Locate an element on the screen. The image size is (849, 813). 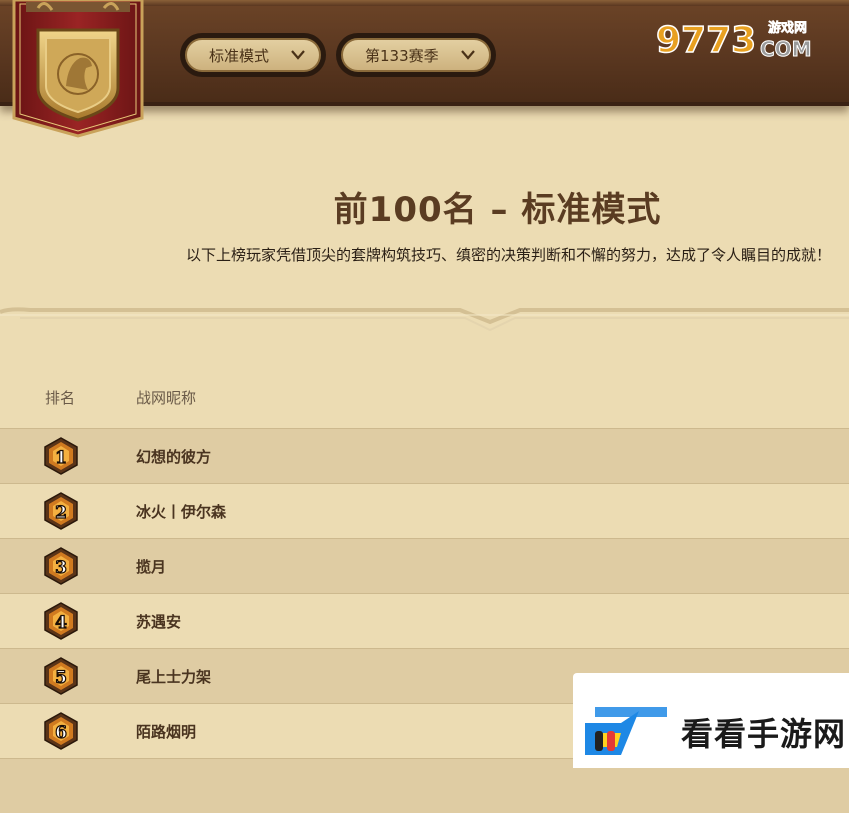
column-header-rank: 排名 is located at coordinates (60, 398).